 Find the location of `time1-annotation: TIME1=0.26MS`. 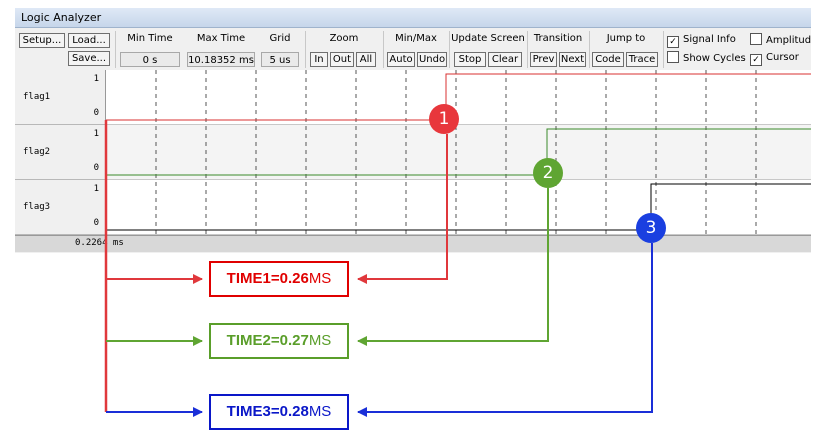

time1-annotation: TIME1=0.26MS is located at coordinates (279, 279).